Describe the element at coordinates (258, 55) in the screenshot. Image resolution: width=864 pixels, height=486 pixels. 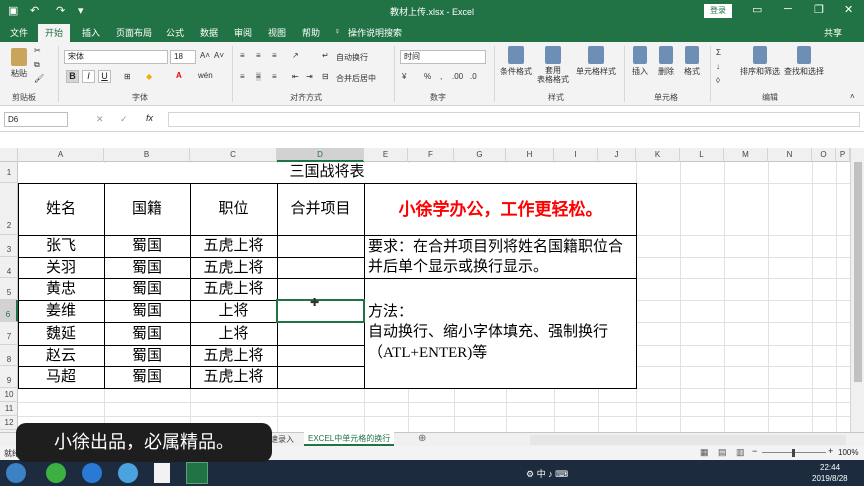
I see `align-middle-icon: ≡` at that location.